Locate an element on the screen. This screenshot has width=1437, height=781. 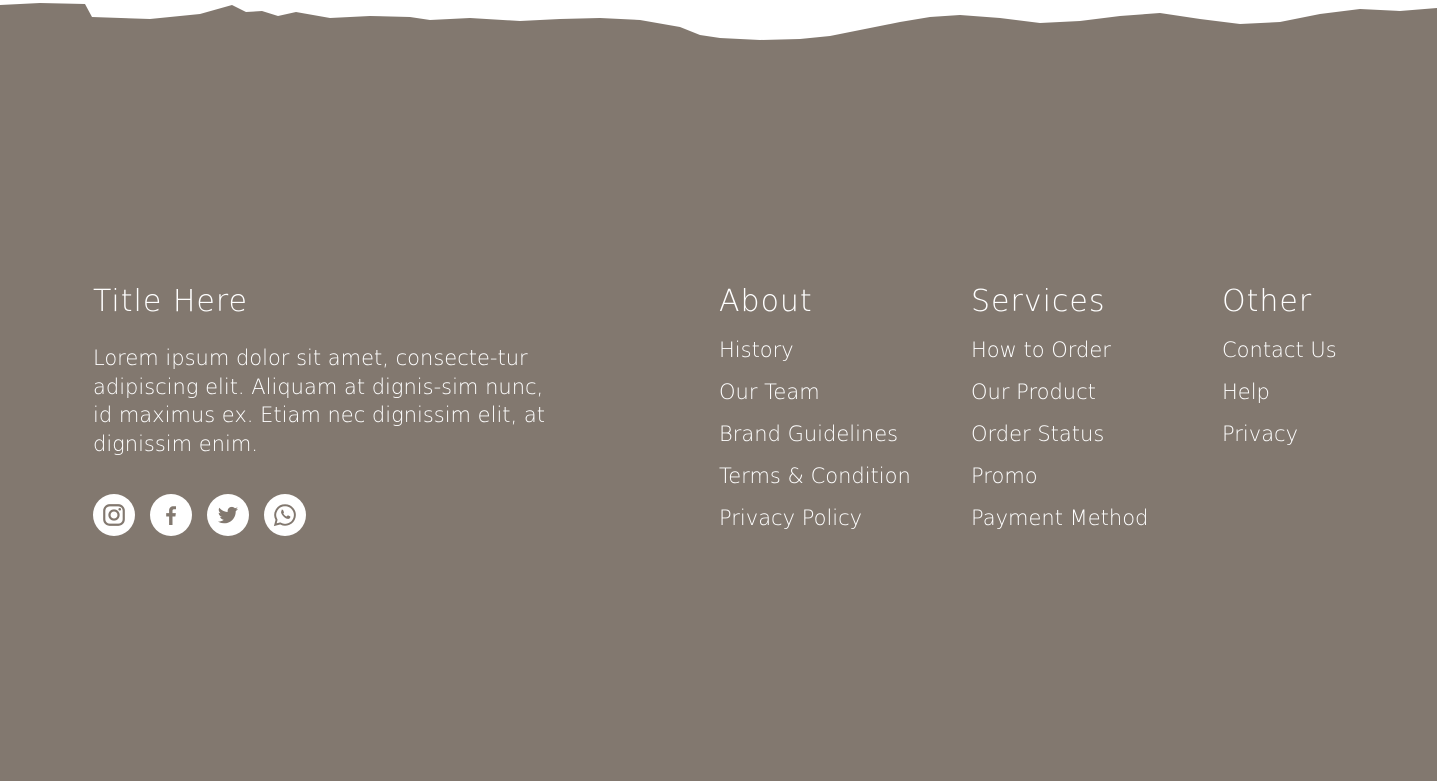
link-brand-guidelines: Brand Guidelines is located at coordinates (815, 443).